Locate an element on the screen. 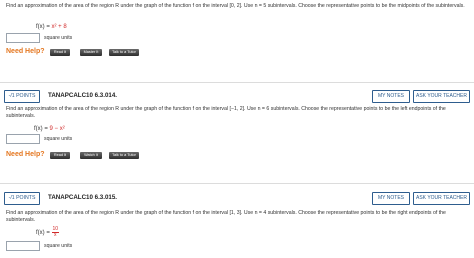 This screenshot has width=474, height=258. function-fraction: 10 x is located at coordinates (55, 232).